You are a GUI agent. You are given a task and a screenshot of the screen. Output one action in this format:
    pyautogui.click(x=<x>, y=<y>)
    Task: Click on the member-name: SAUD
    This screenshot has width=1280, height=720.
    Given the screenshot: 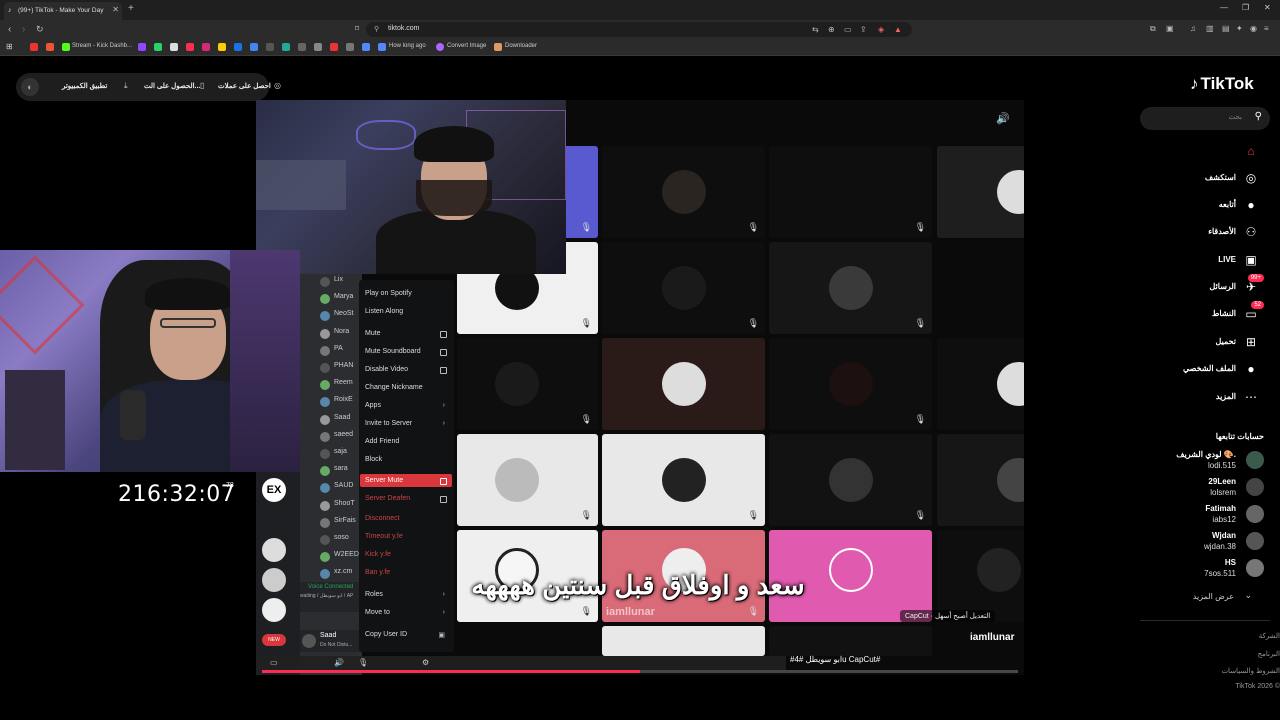 What is the action you would take?
    pyautogui.click(x=343, y=485)
    